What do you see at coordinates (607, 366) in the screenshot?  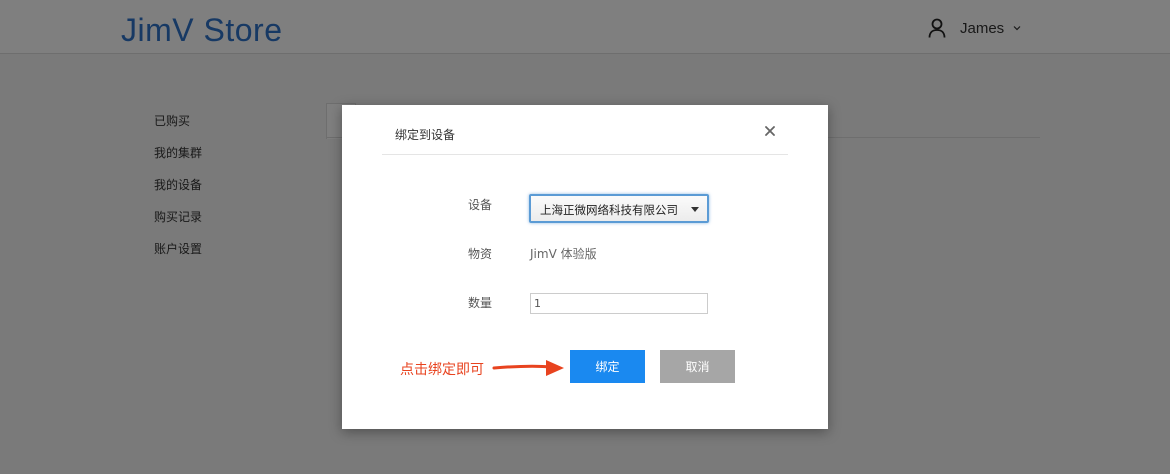 I see `bind-button: 绑定` at bounding box center [607, 366].